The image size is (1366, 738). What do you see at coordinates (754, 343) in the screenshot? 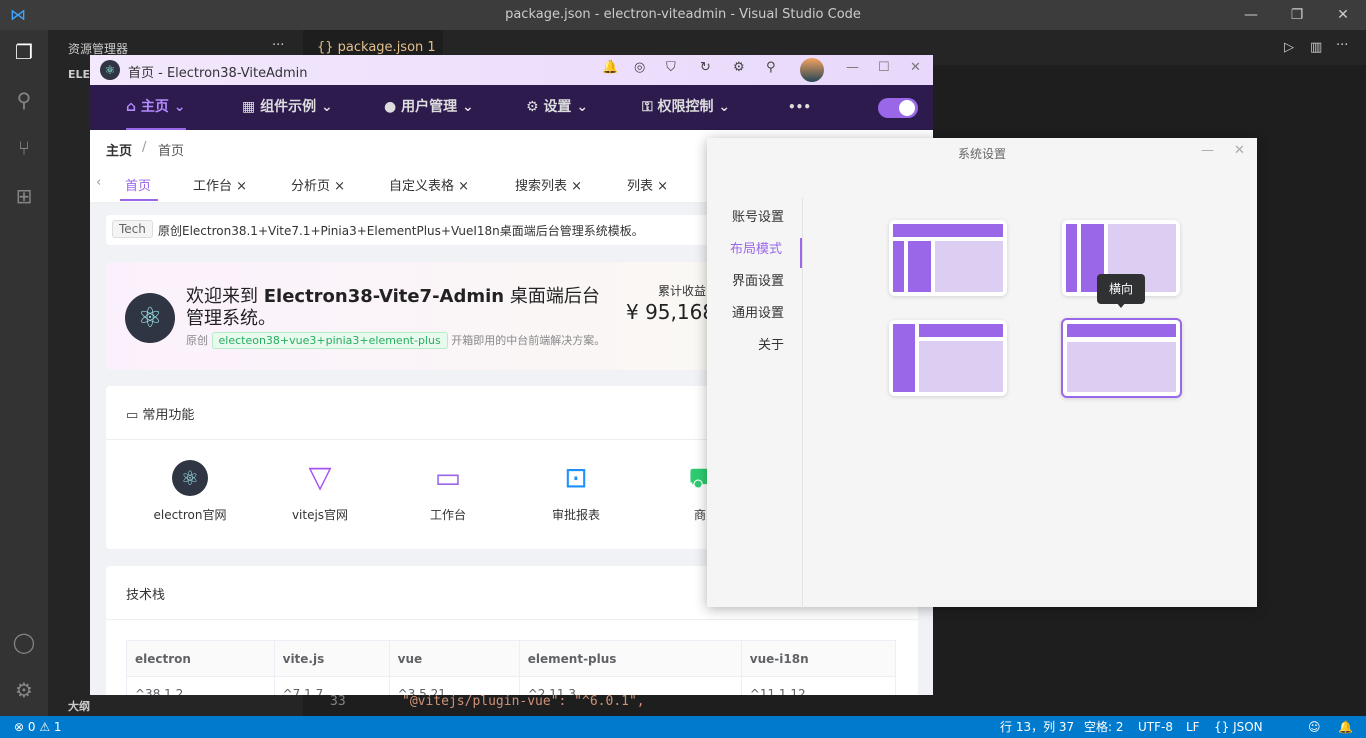
I see `menu-about: 关于` at bounding box center [754, 343].